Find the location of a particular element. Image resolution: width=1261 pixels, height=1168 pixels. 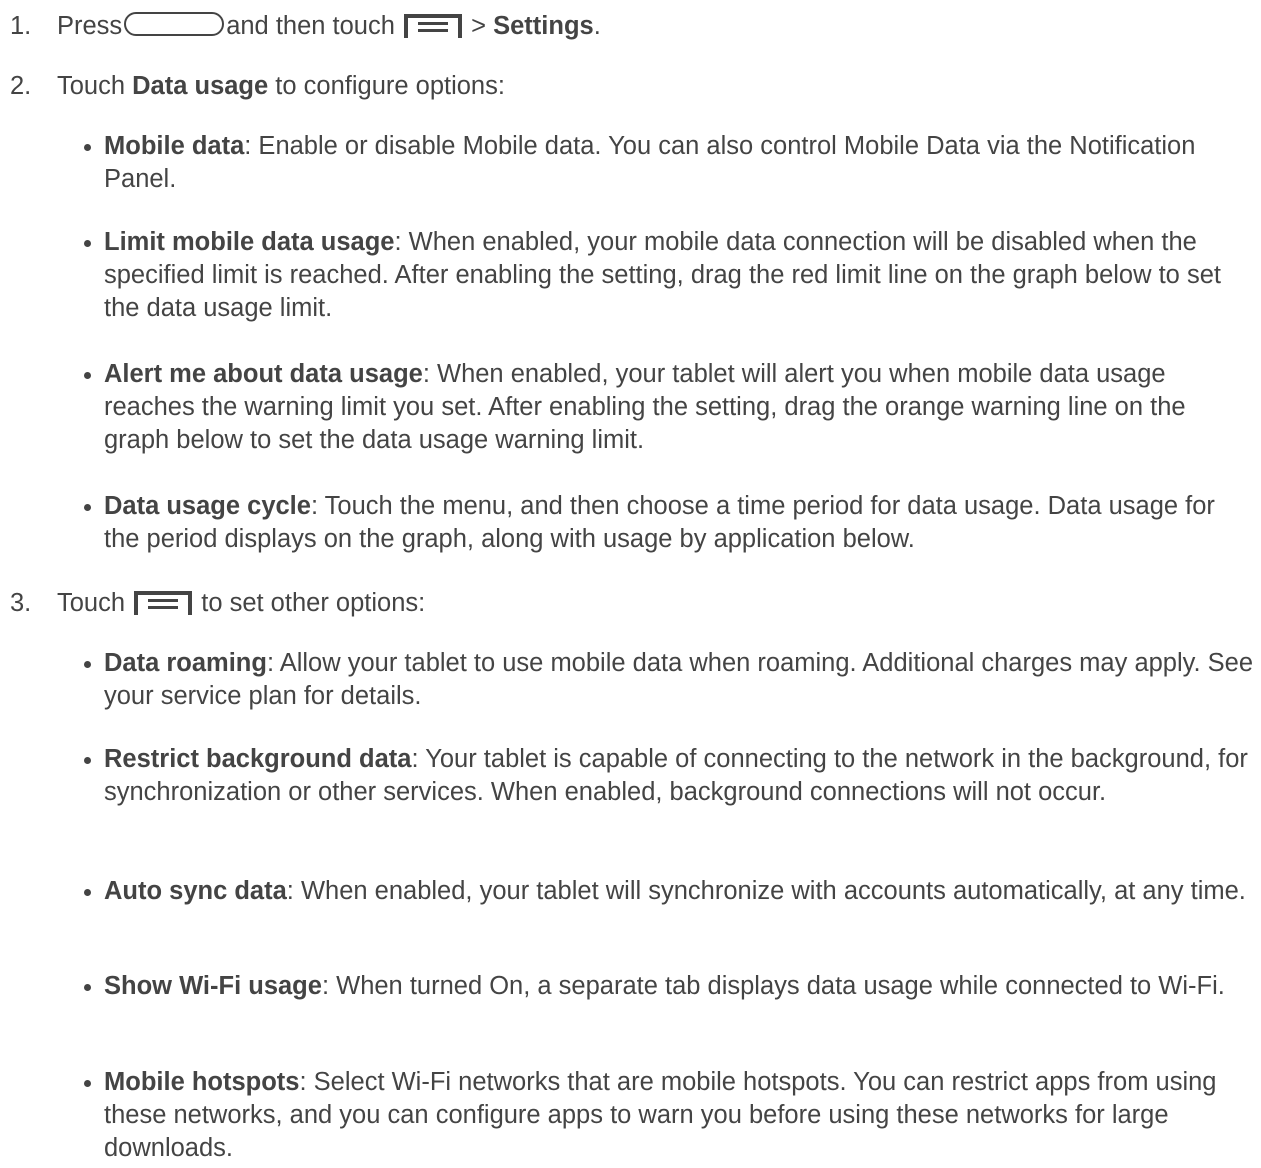

option-term: Limit mobile data usage is located at coordinates (249, 242).